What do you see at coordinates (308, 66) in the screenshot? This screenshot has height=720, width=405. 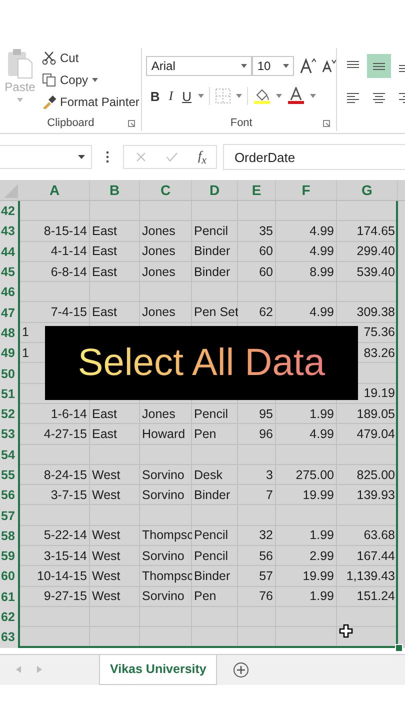 I see `increase-font-icon` at bounding box center [308, 66].